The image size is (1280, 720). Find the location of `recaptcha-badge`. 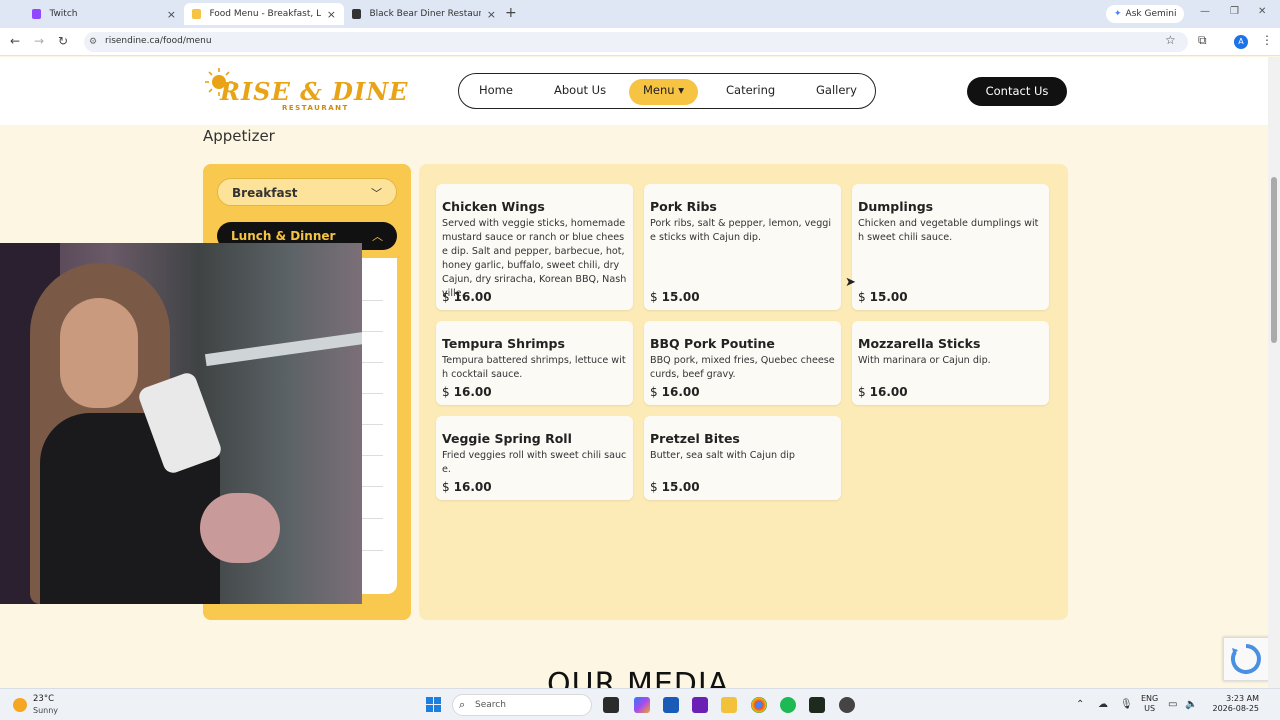

recaptcha-badge is located at coordinates (1246, 659).